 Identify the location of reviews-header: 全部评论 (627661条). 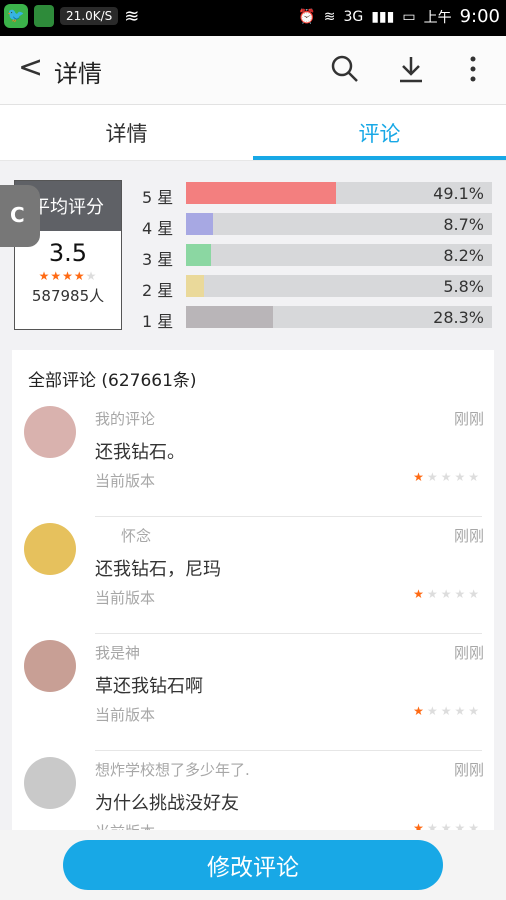
(112, 381).